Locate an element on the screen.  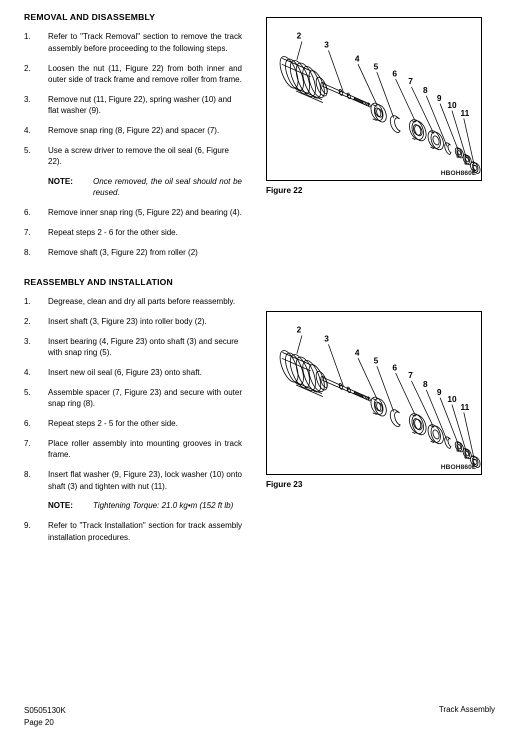
step-number: 1. is located at coordinates (27, 302).